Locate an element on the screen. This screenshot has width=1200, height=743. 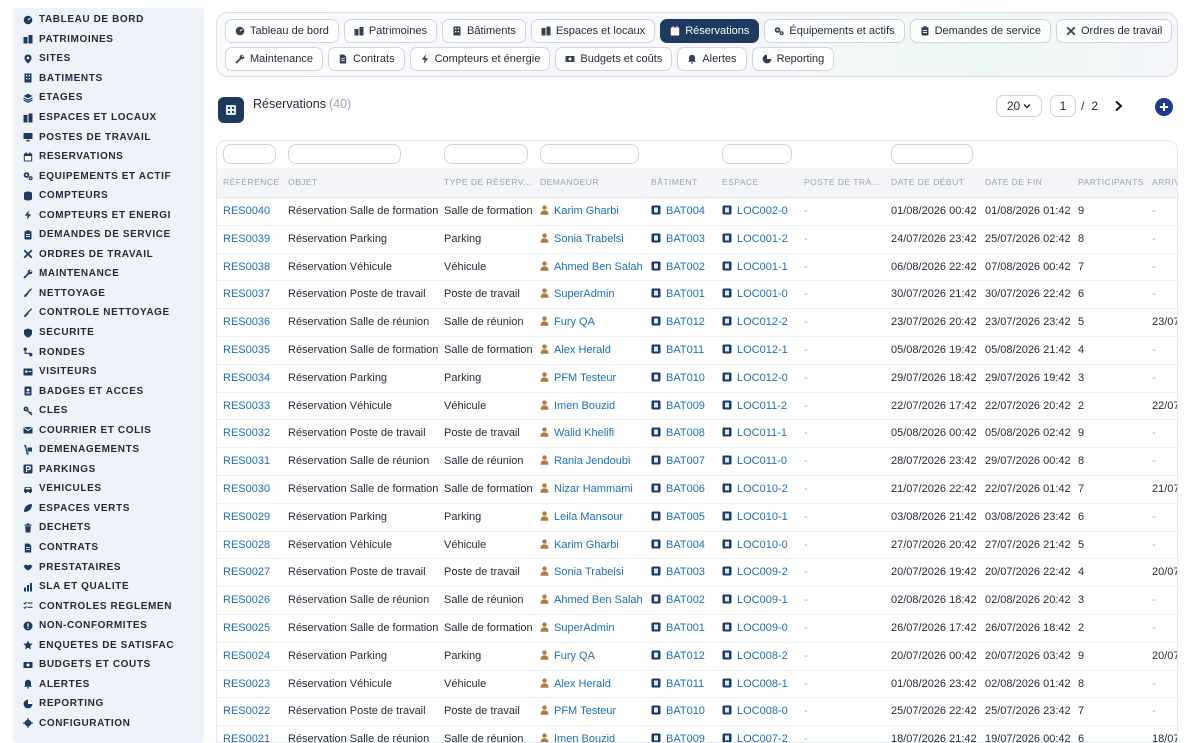
tab-cogs: Équipements et actifs is located at coordinates (834, 31).